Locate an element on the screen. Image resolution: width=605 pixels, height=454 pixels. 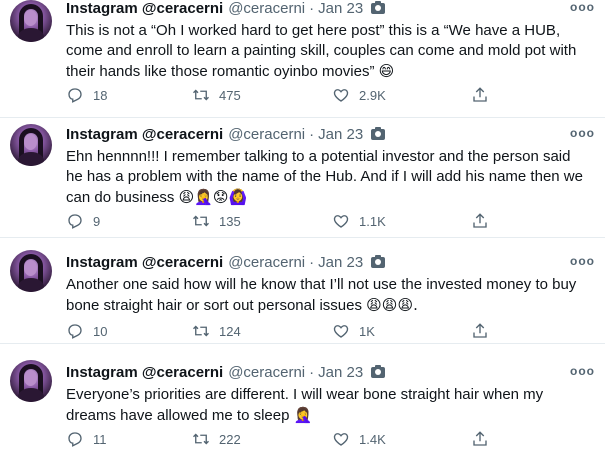
like-count: 2.9K is located at coordinates (372, 95).